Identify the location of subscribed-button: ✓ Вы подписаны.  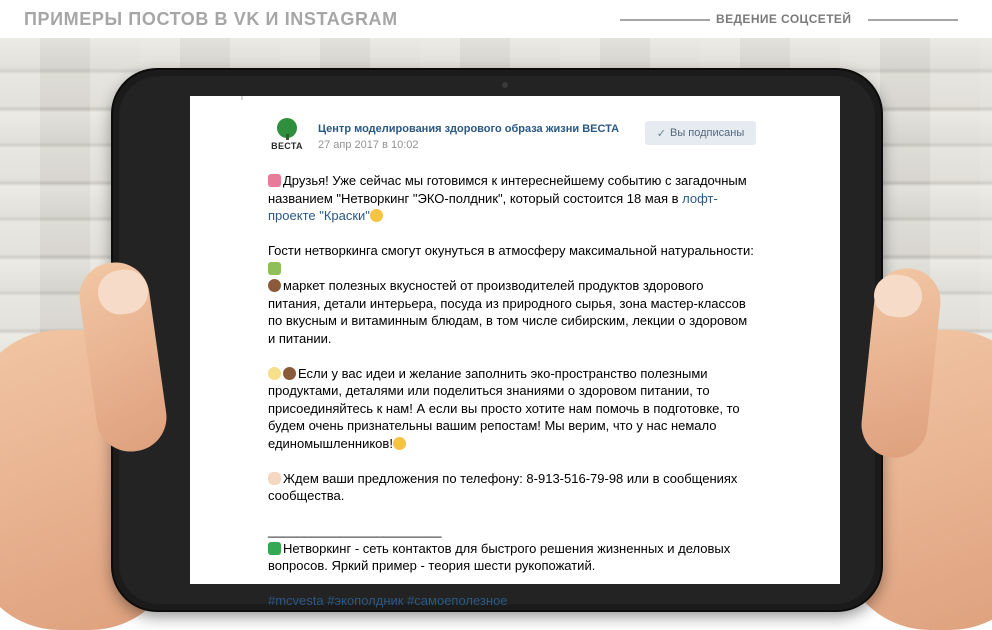
(700, 133).